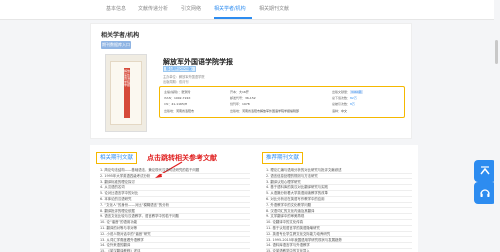  What do you see at coordinates (295, 198) in the screenshot?
I see `recommended-item: 6. 对比分析法在英语写作教学中的应用` at bounding box center [295, 198].